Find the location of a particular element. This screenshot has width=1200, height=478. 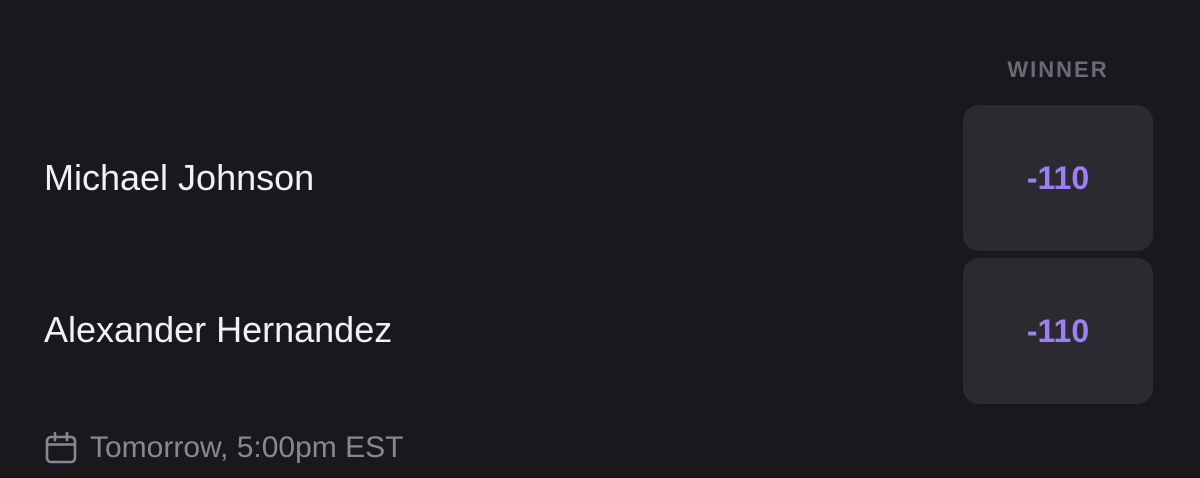

market-column-header: WINNER is located at coordinates (1058, 69).